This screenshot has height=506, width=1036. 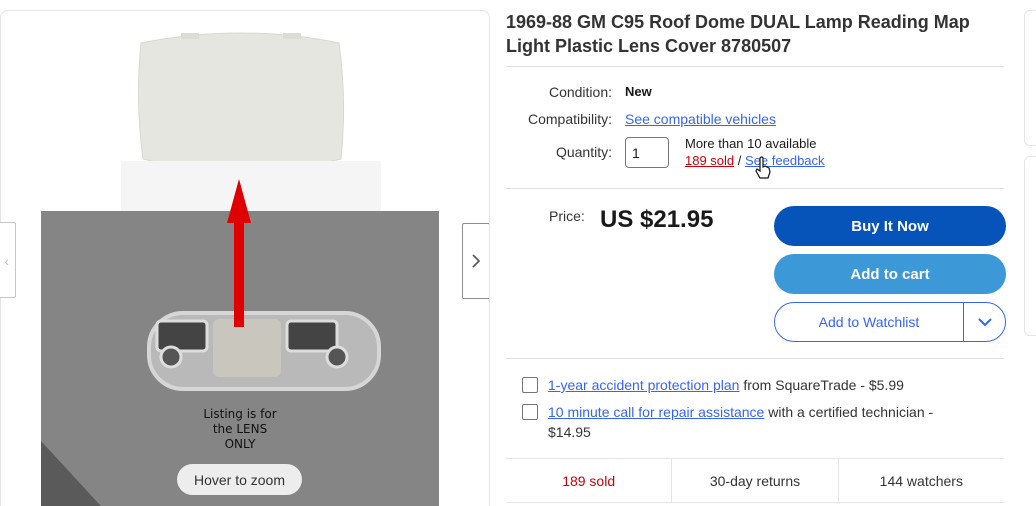 What do you see at coordinates (589, 480) in the screenshot?
I see `stat-sold: 189 sold` at bounding box center [589, 480].